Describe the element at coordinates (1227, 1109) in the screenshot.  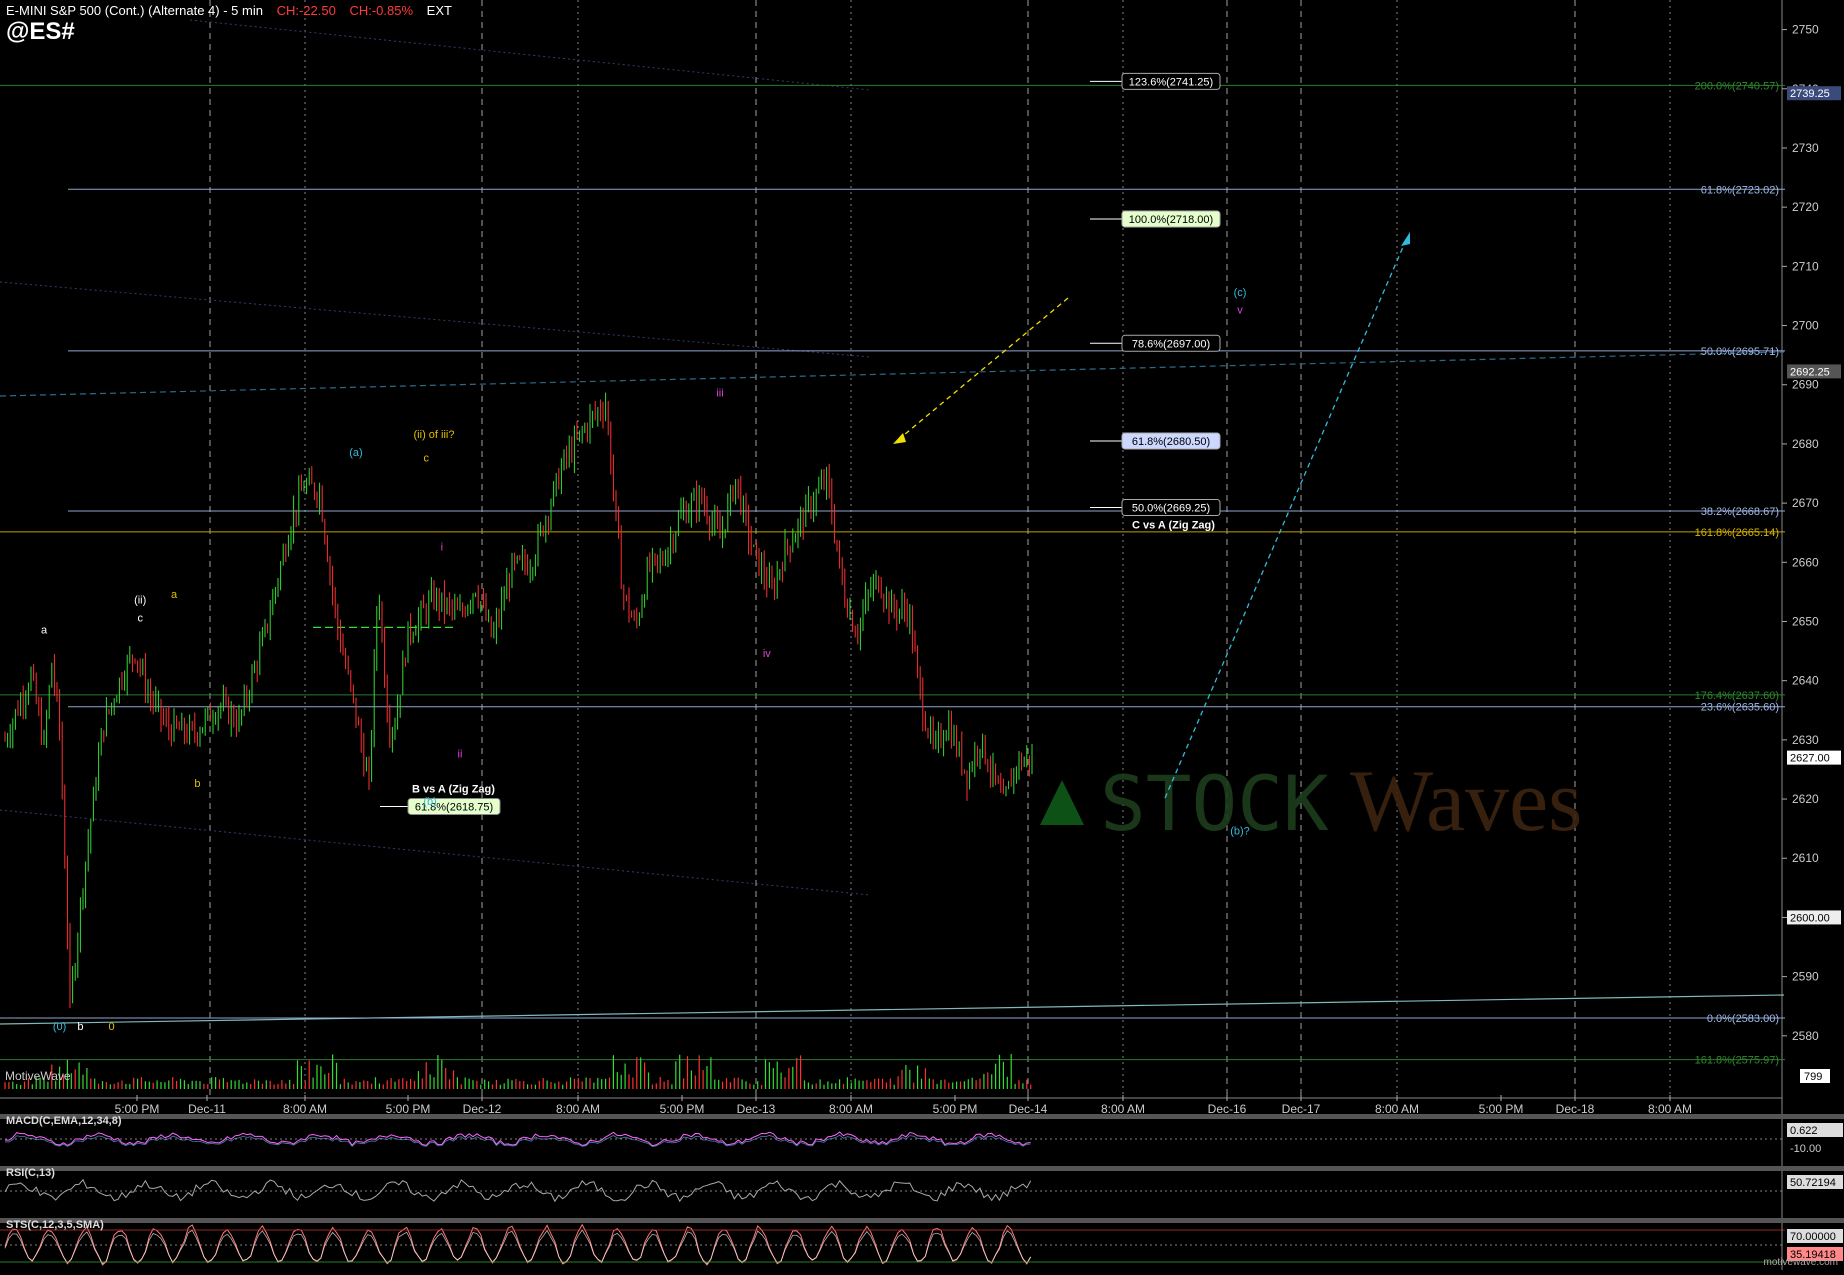
I see `x-tick-label: Dec-16` at that location.